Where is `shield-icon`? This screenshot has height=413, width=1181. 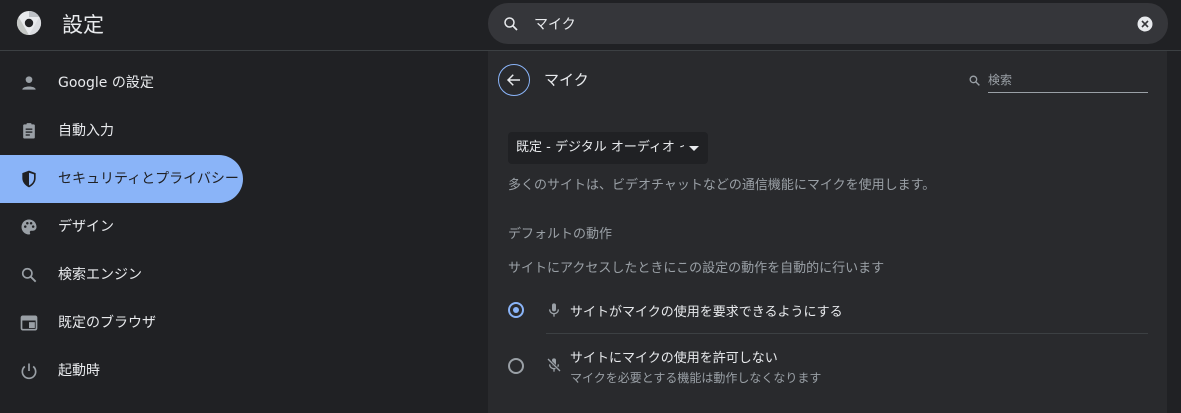 shield-icon is located at coordinates (29, 179).